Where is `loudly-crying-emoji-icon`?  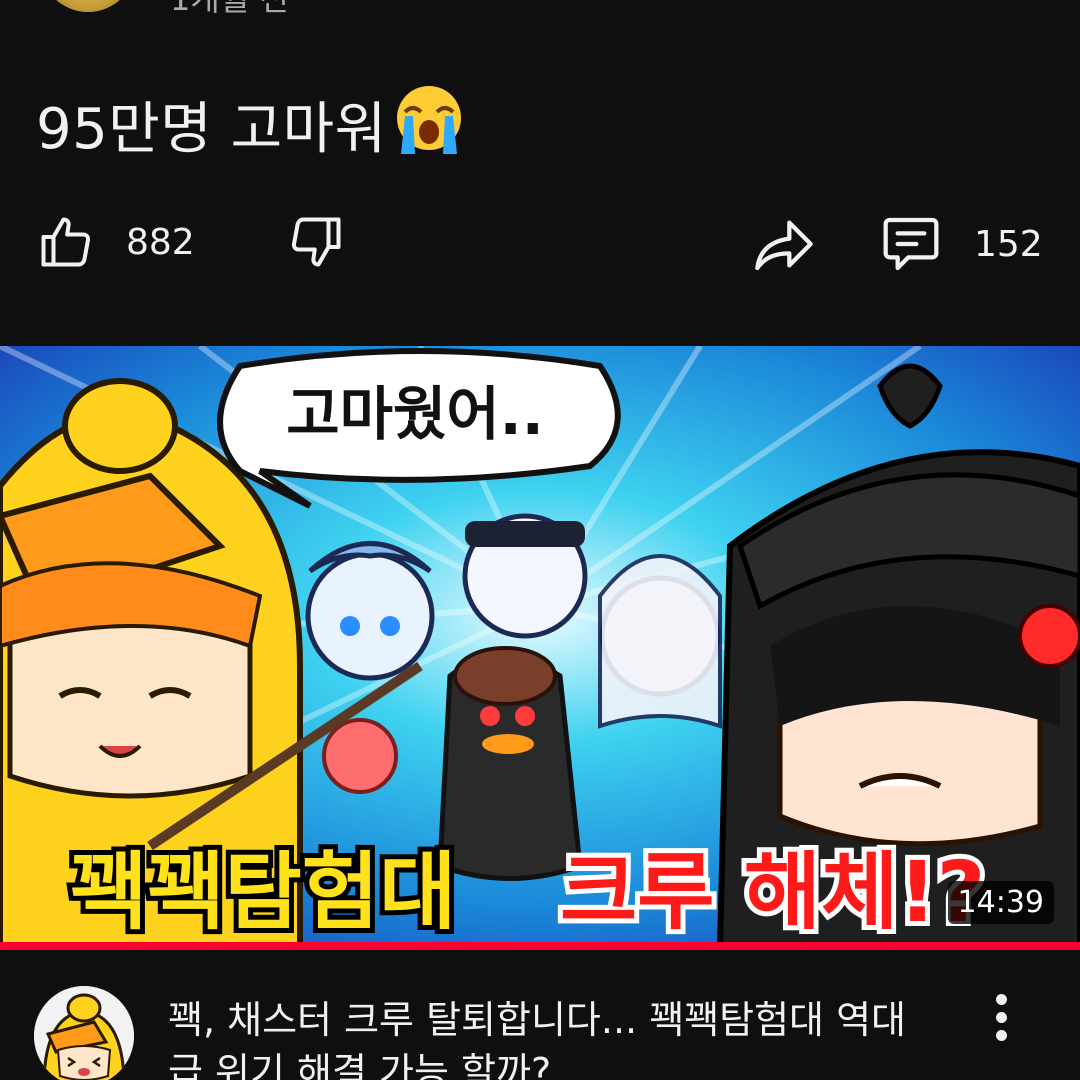
loudly-crying-emoji-icon is located at coordinates (429, 128).